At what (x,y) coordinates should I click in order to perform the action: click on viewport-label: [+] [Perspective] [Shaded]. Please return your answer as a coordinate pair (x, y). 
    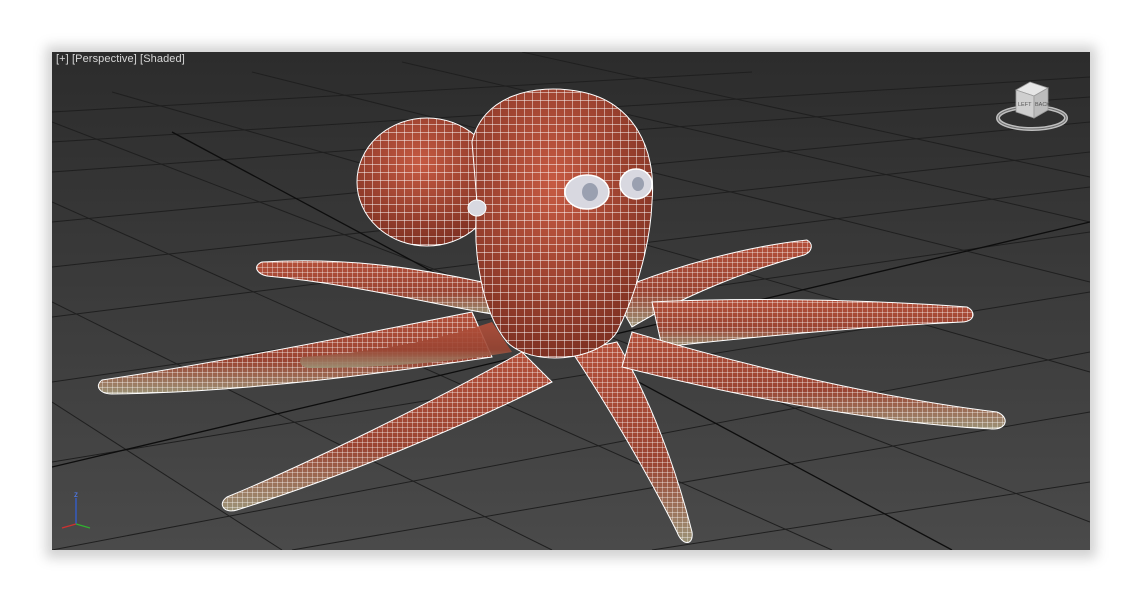
    Looking at the image, I should click on (120, 59).